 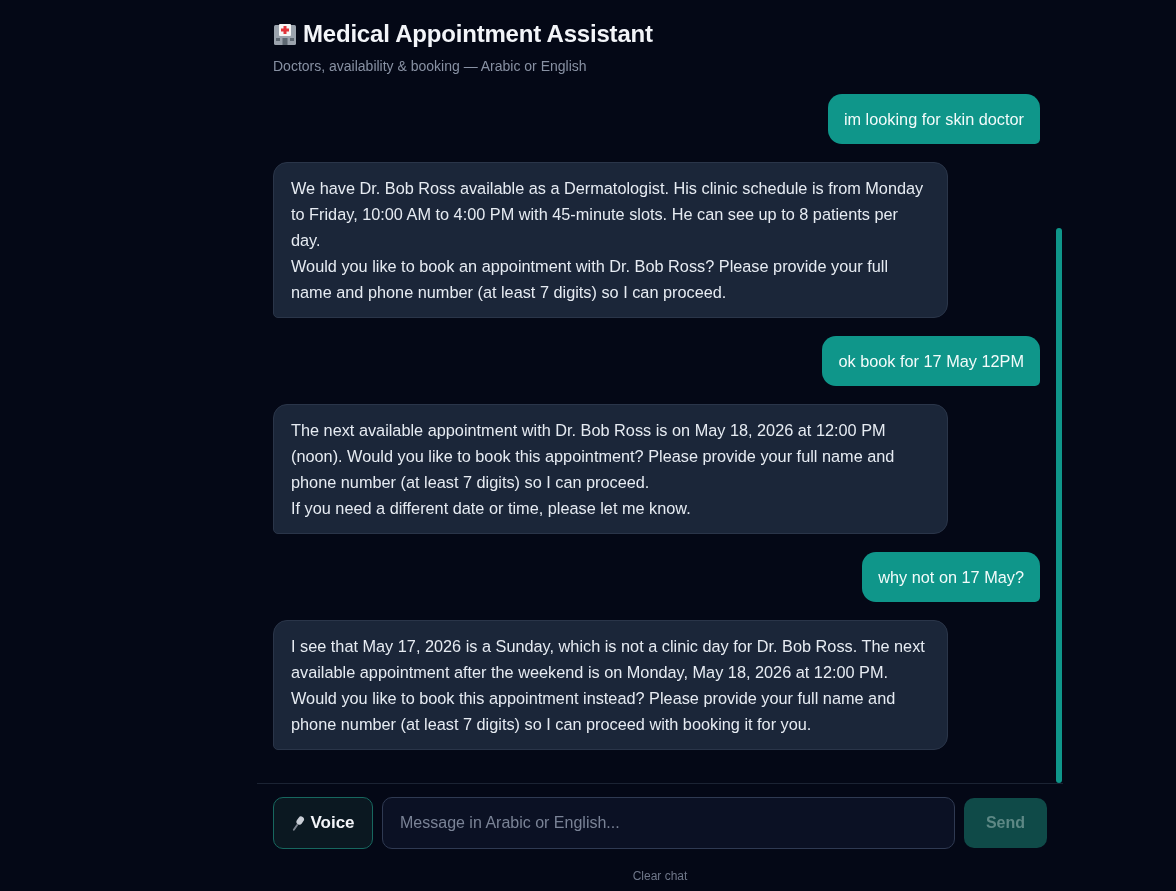 I want to click on assistant-message: I see that May 17, 2026 is a Sunday, which is not a clinic day for Dr. Bob Ross. The next available appointment after the weekend is on Monday, May 18, 2026 at 12:00 PM. Would you like to book this appointment instead? Please provide your full name and phone number (at least 7 digits) so I can proceed with booking it for you., so click(x=610, y=685).